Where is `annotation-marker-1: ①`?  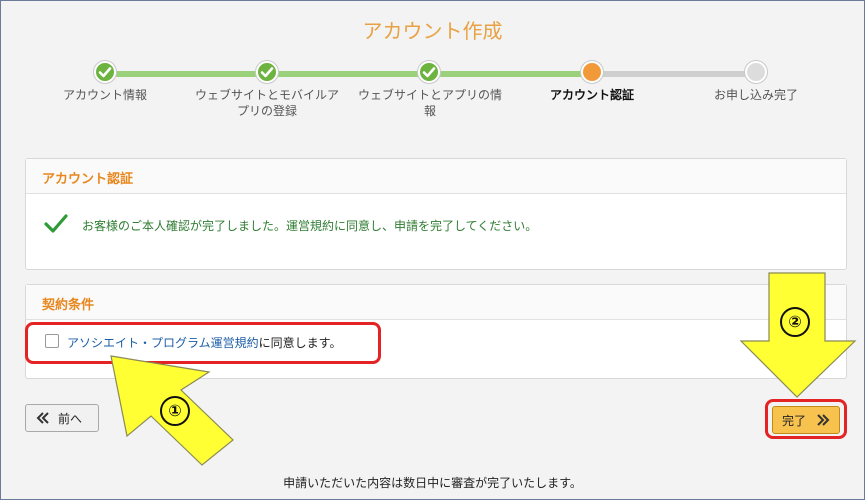 annotation-marker-1: ① is located at coordinates (175, 411).